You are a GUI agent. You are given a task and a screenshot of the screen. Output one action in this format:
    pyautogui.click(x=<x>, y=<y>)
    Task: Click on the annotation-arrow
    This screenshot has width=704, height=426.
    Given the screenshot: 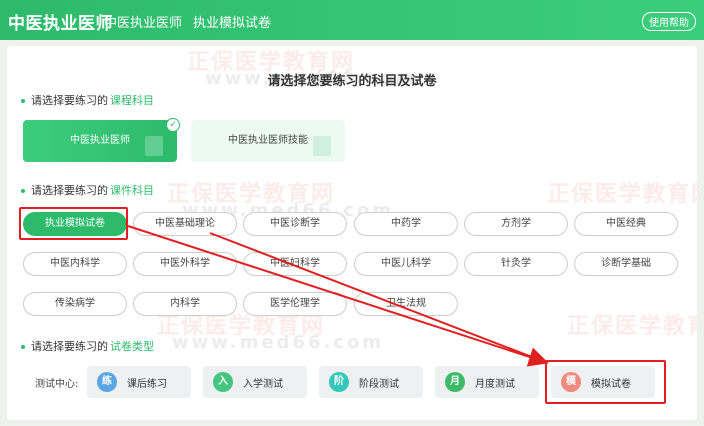 What is the action you would take?
    pyautogui.click(x=377, y=297)
    